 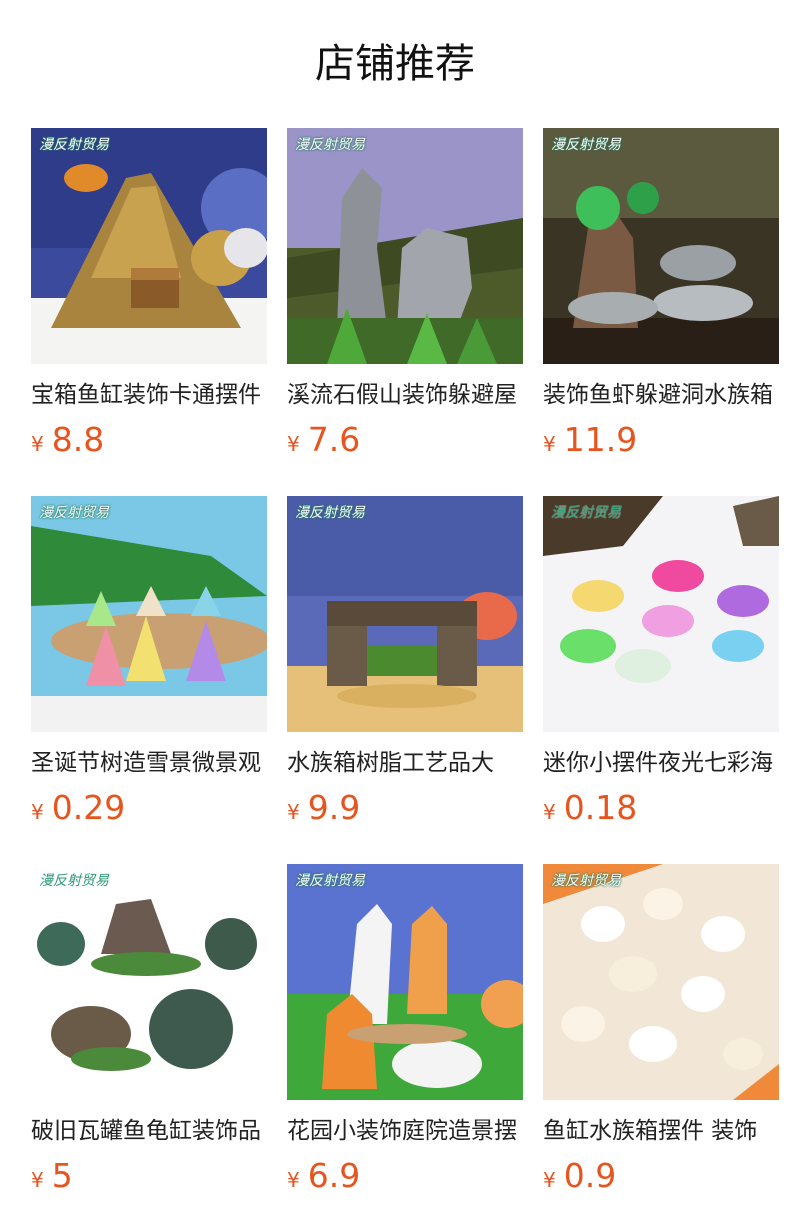 I want to click on product-card: 漫反射贸易 迷你小摆件夜光七彩海 ¥0.18, so click(x=661, y=665).